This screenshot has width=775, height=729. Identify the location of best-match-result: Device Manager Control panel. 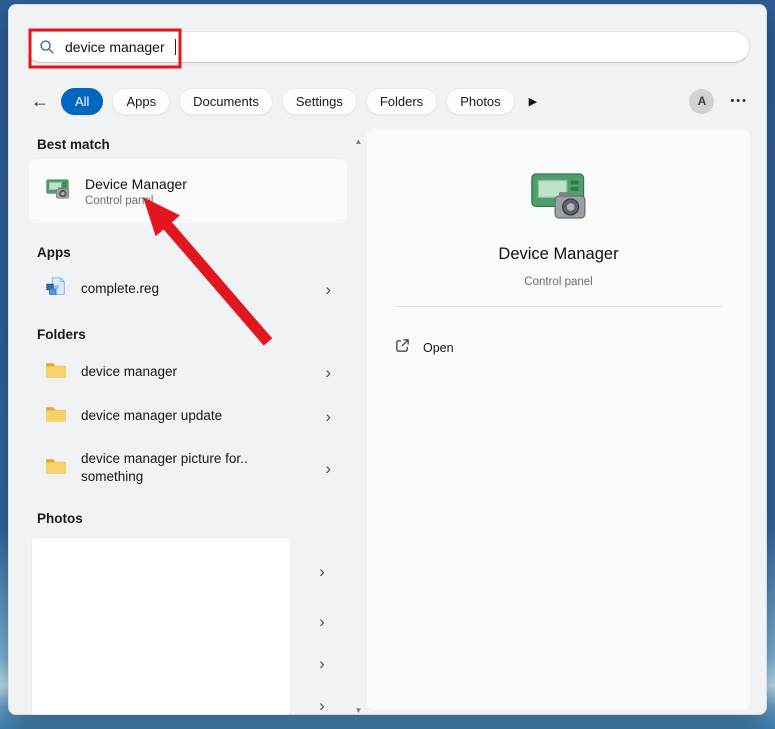
(188, 191).